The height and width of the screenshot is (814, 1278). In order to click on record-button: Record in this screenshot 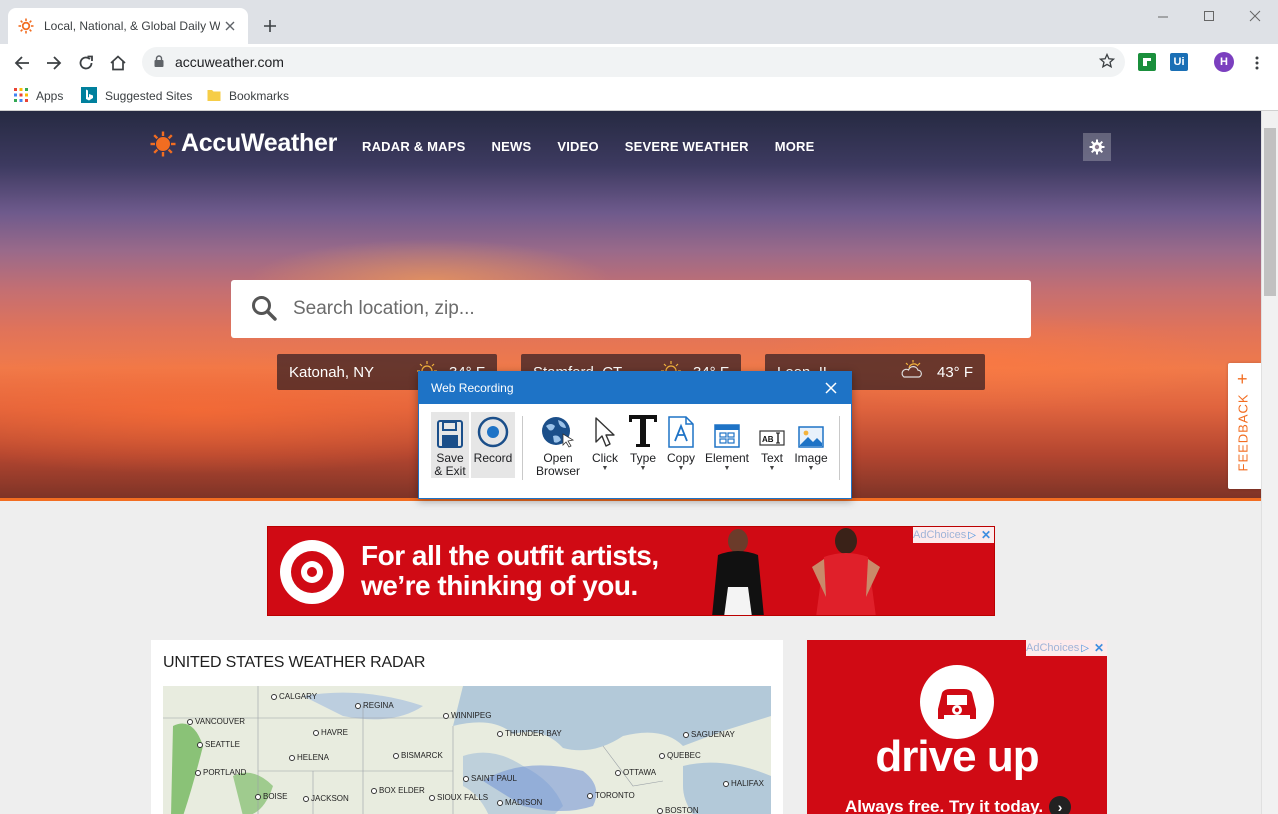, I will do `click(493, 445)`.